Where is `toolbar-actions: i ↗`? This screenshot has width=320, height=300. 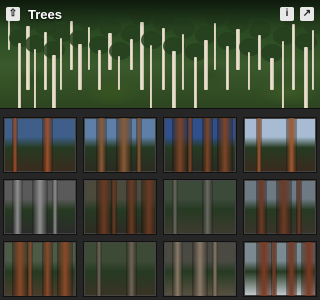 toolbar-actions: i ↗ is located at coordinates (297, 14).